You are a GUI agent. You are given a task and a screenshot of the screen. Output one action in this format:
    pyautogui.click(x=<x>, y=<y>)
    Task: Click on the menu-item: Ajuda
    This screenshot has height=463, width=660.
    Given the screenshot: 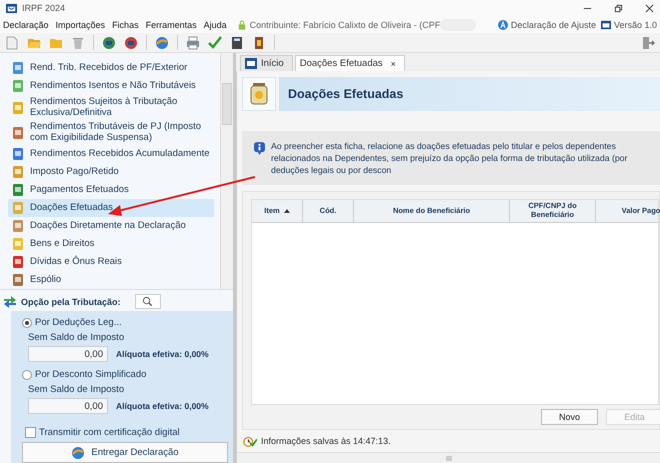 What is the action you would take?
    pyautogui.click(x=215, y=25)
    